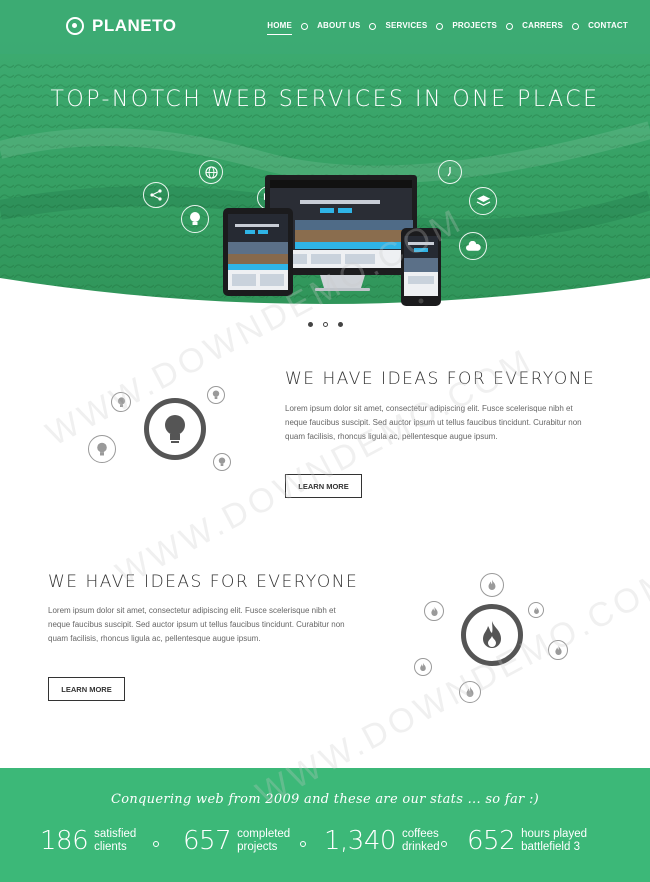 The width and height of the screenshot is (650, 882). Describe the element at coordinates (156, 195) in the screenshot. I see `share-icon` at that location.